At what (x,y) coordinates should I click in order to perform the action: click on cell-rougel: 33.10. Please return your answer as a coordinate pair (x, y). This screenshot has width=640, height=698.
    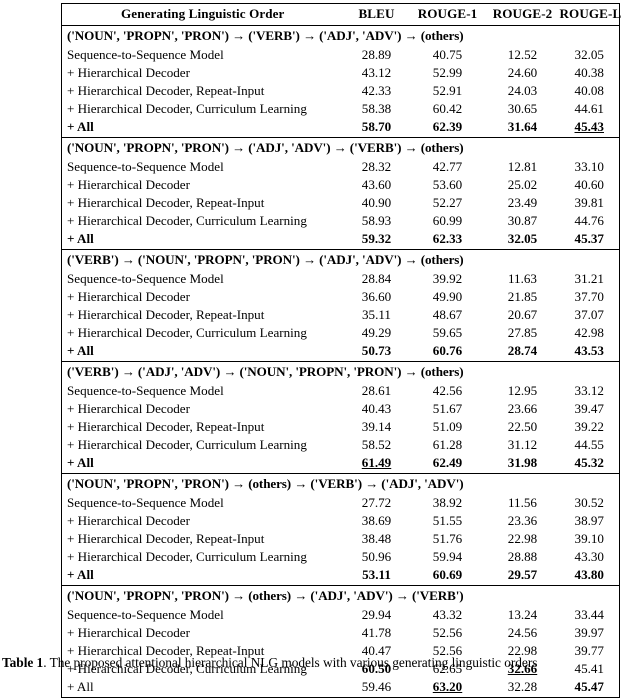
    Looking at the image, I should click on (589, 166).